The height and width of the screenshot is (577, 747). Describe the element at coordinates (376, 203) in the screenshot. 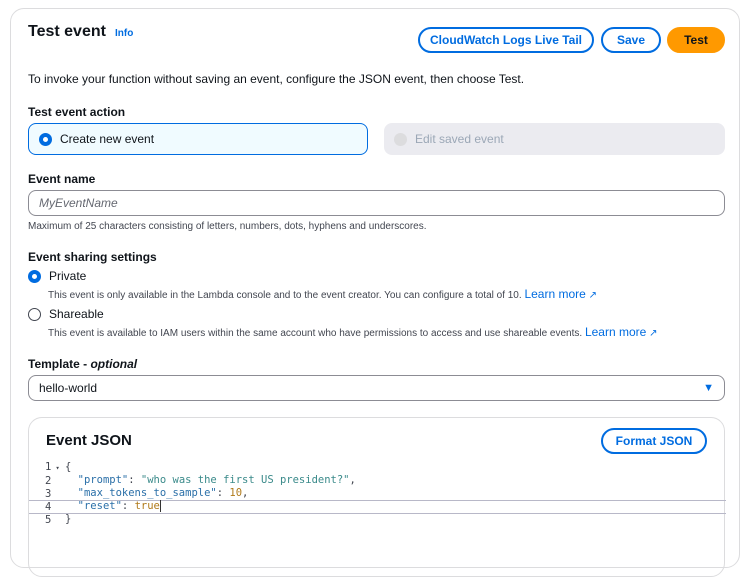

I see `event-name-input: MyEventName` at that location.